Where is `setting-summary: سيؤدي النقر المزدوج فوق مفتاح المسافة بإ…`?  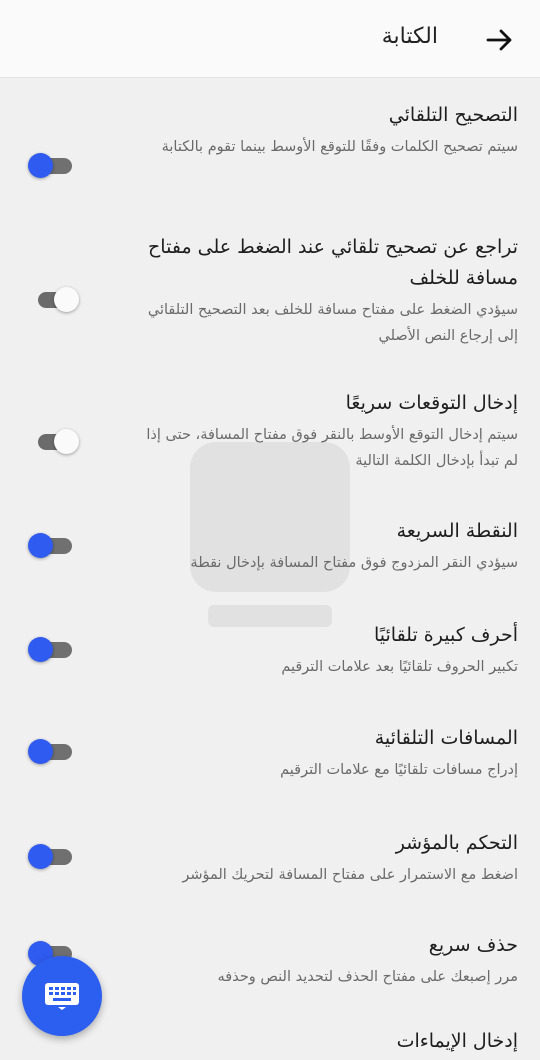
setting-summary: سيؤدي النقر المزدوج فوق مفتاح المسافة بإ… is located at coordinates (354, 563).